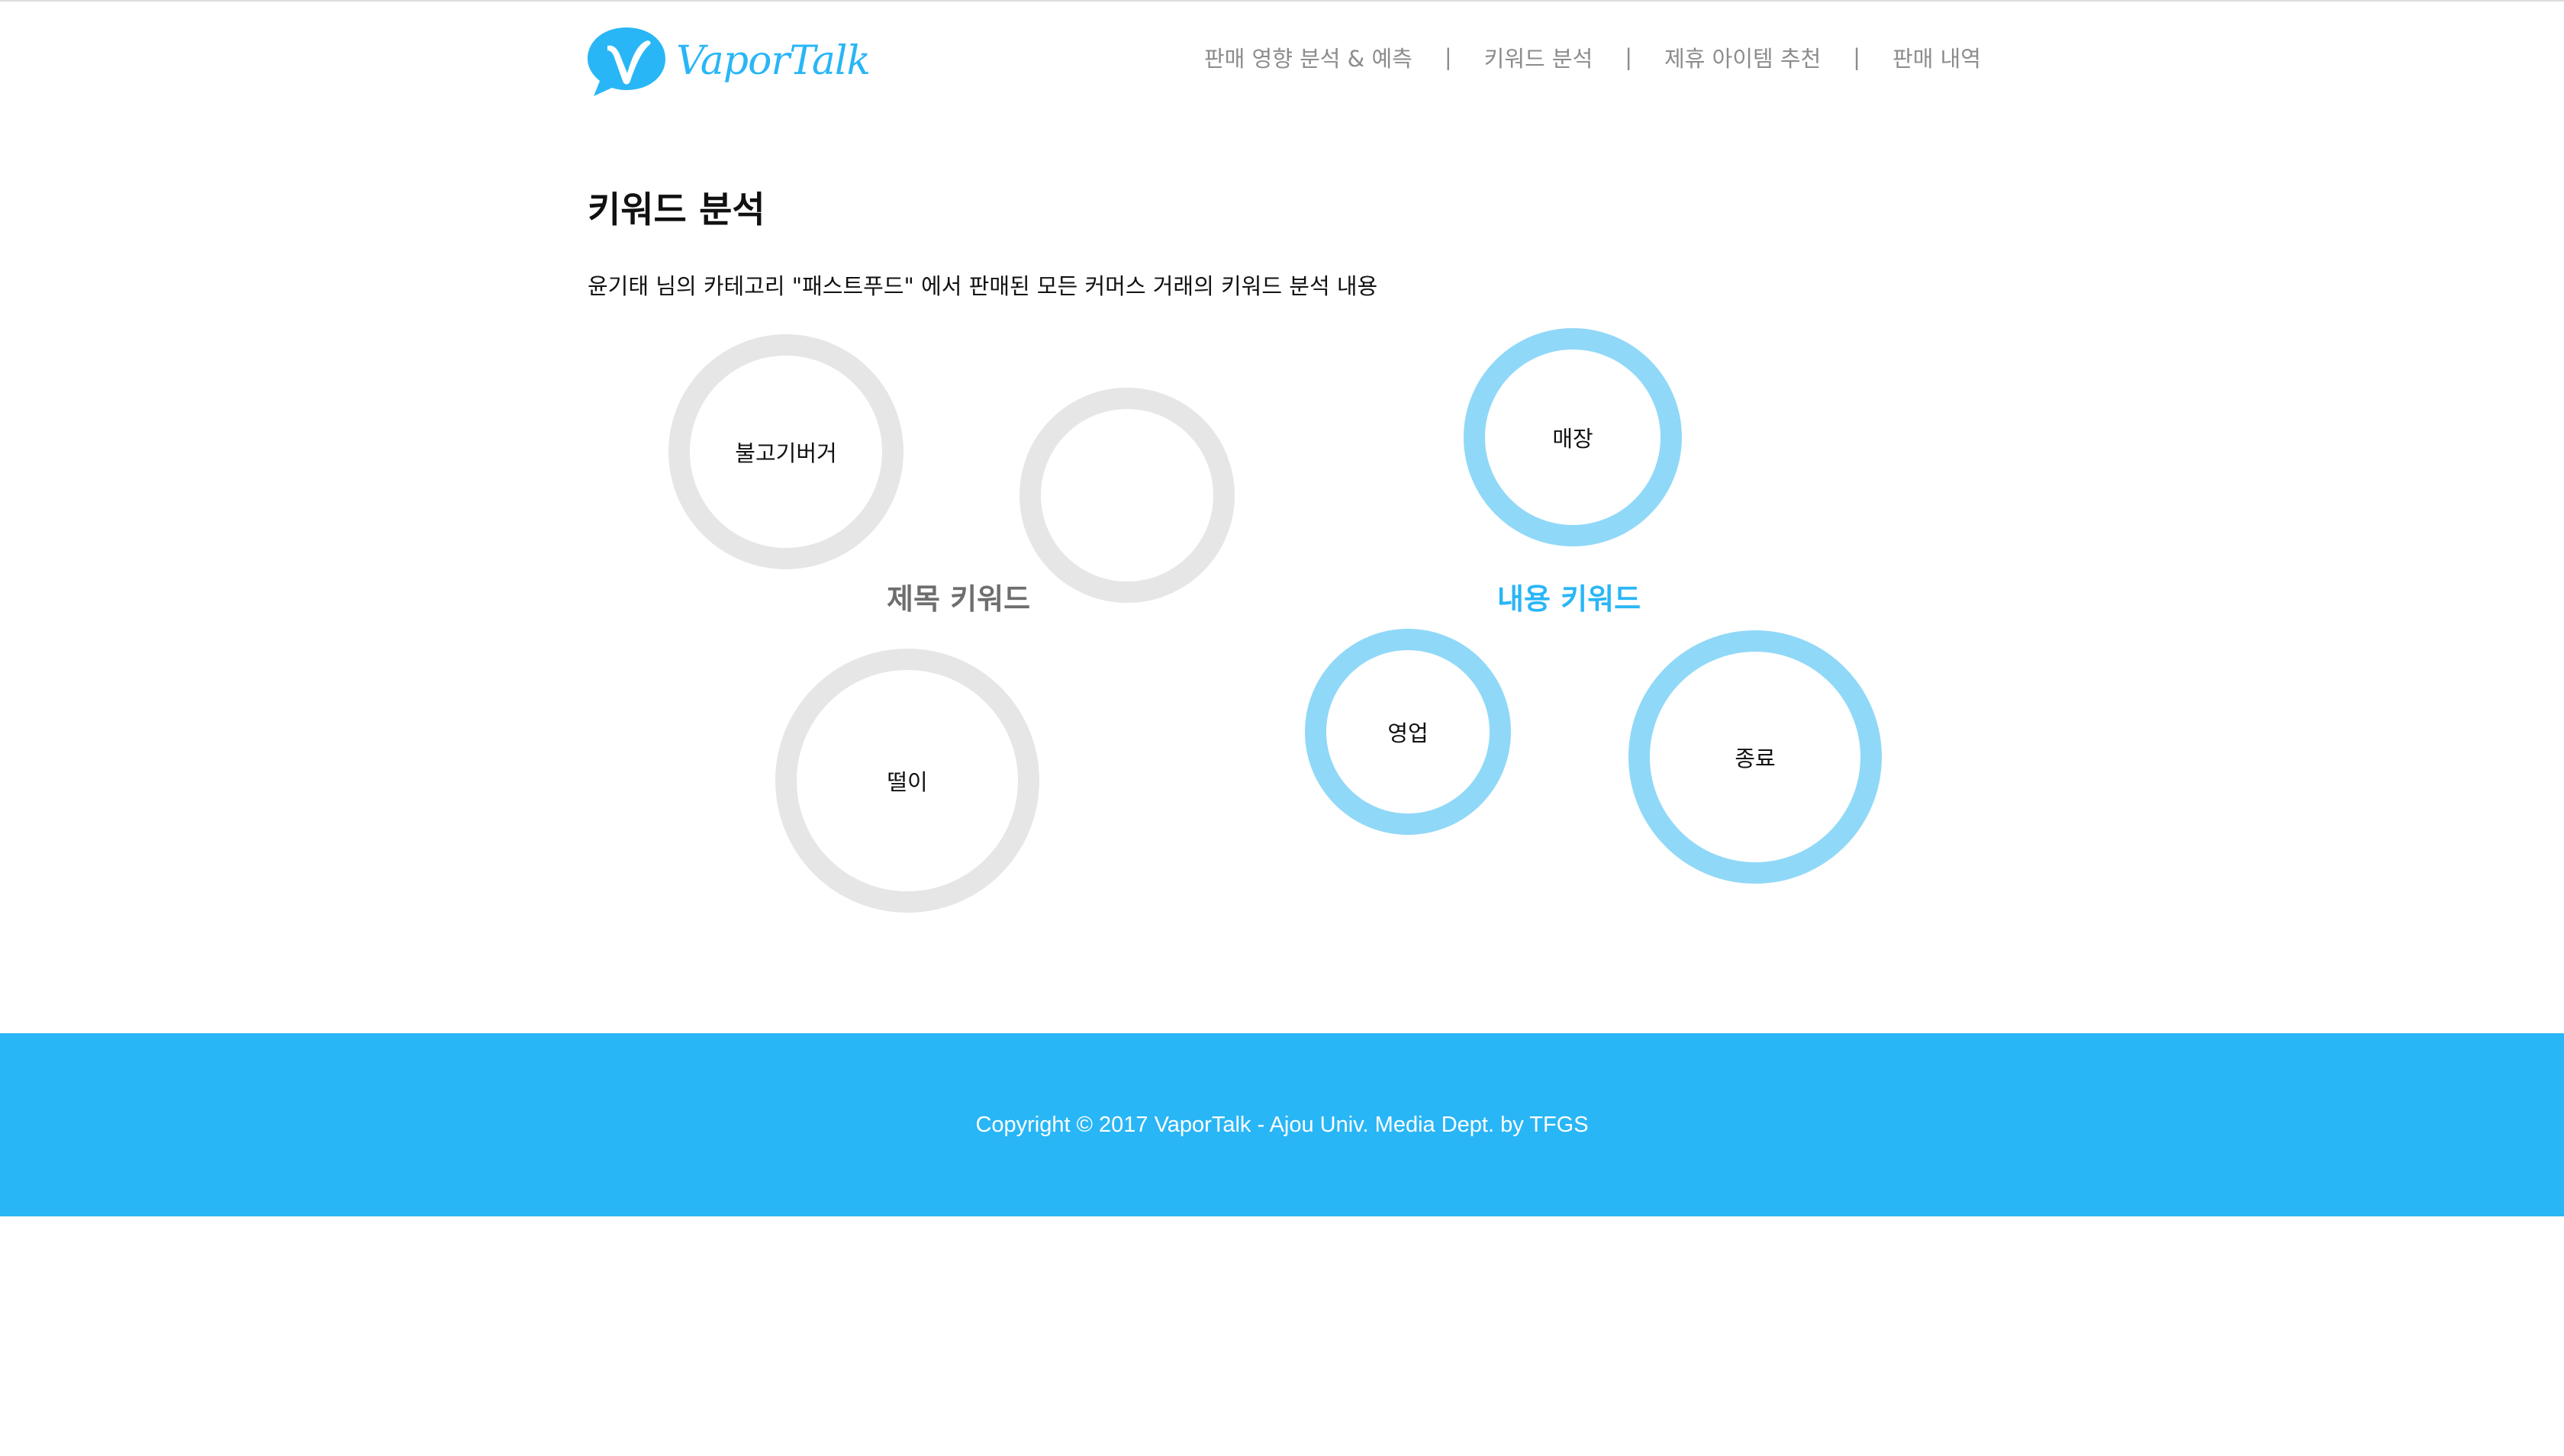  I want to click on content-keyword-group-label: 내용 키워드, so click(1569, 599).